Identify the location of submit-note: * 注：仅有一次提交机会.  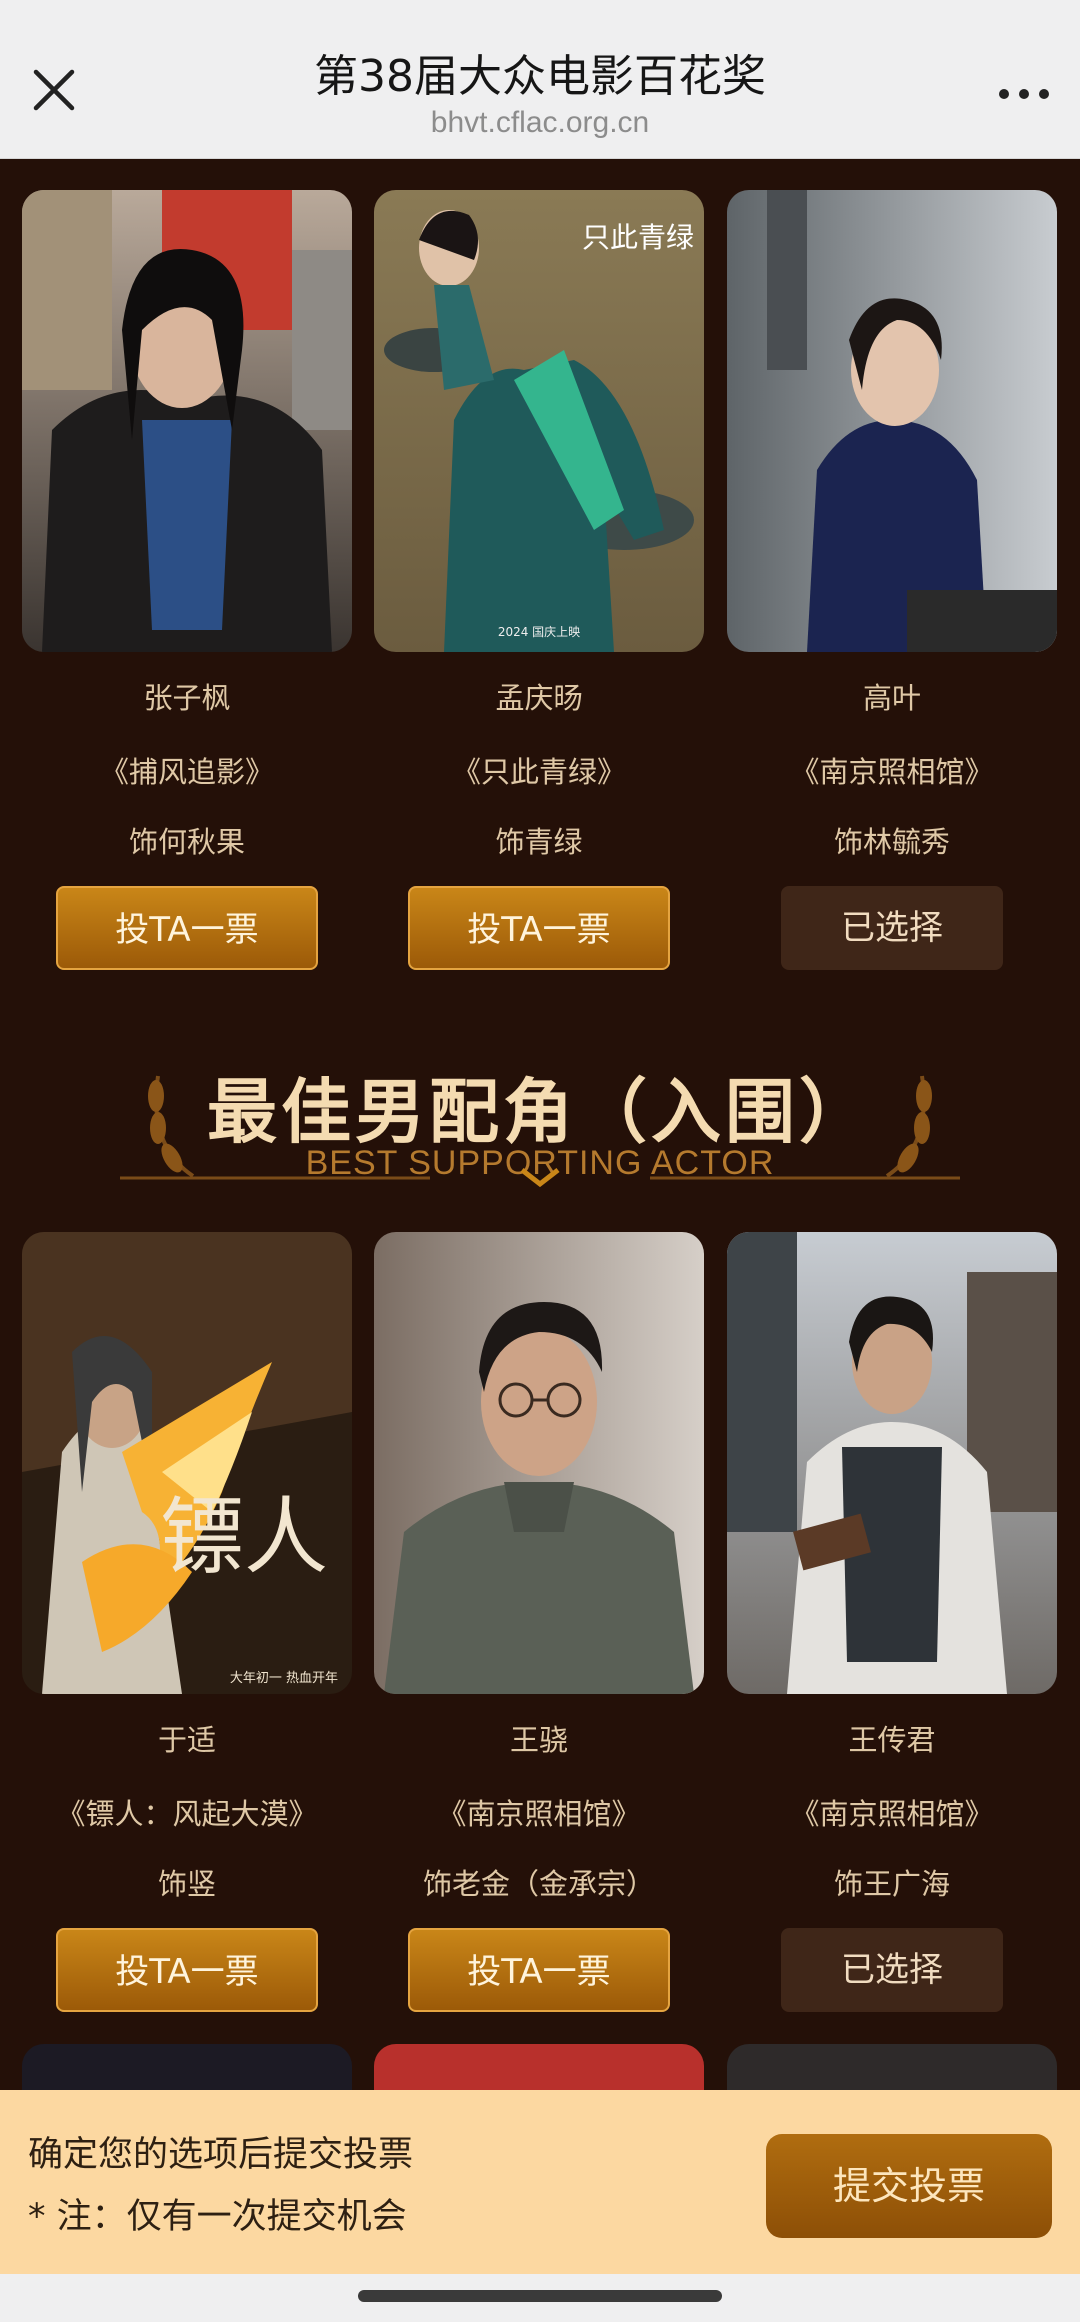
(217, 2217).